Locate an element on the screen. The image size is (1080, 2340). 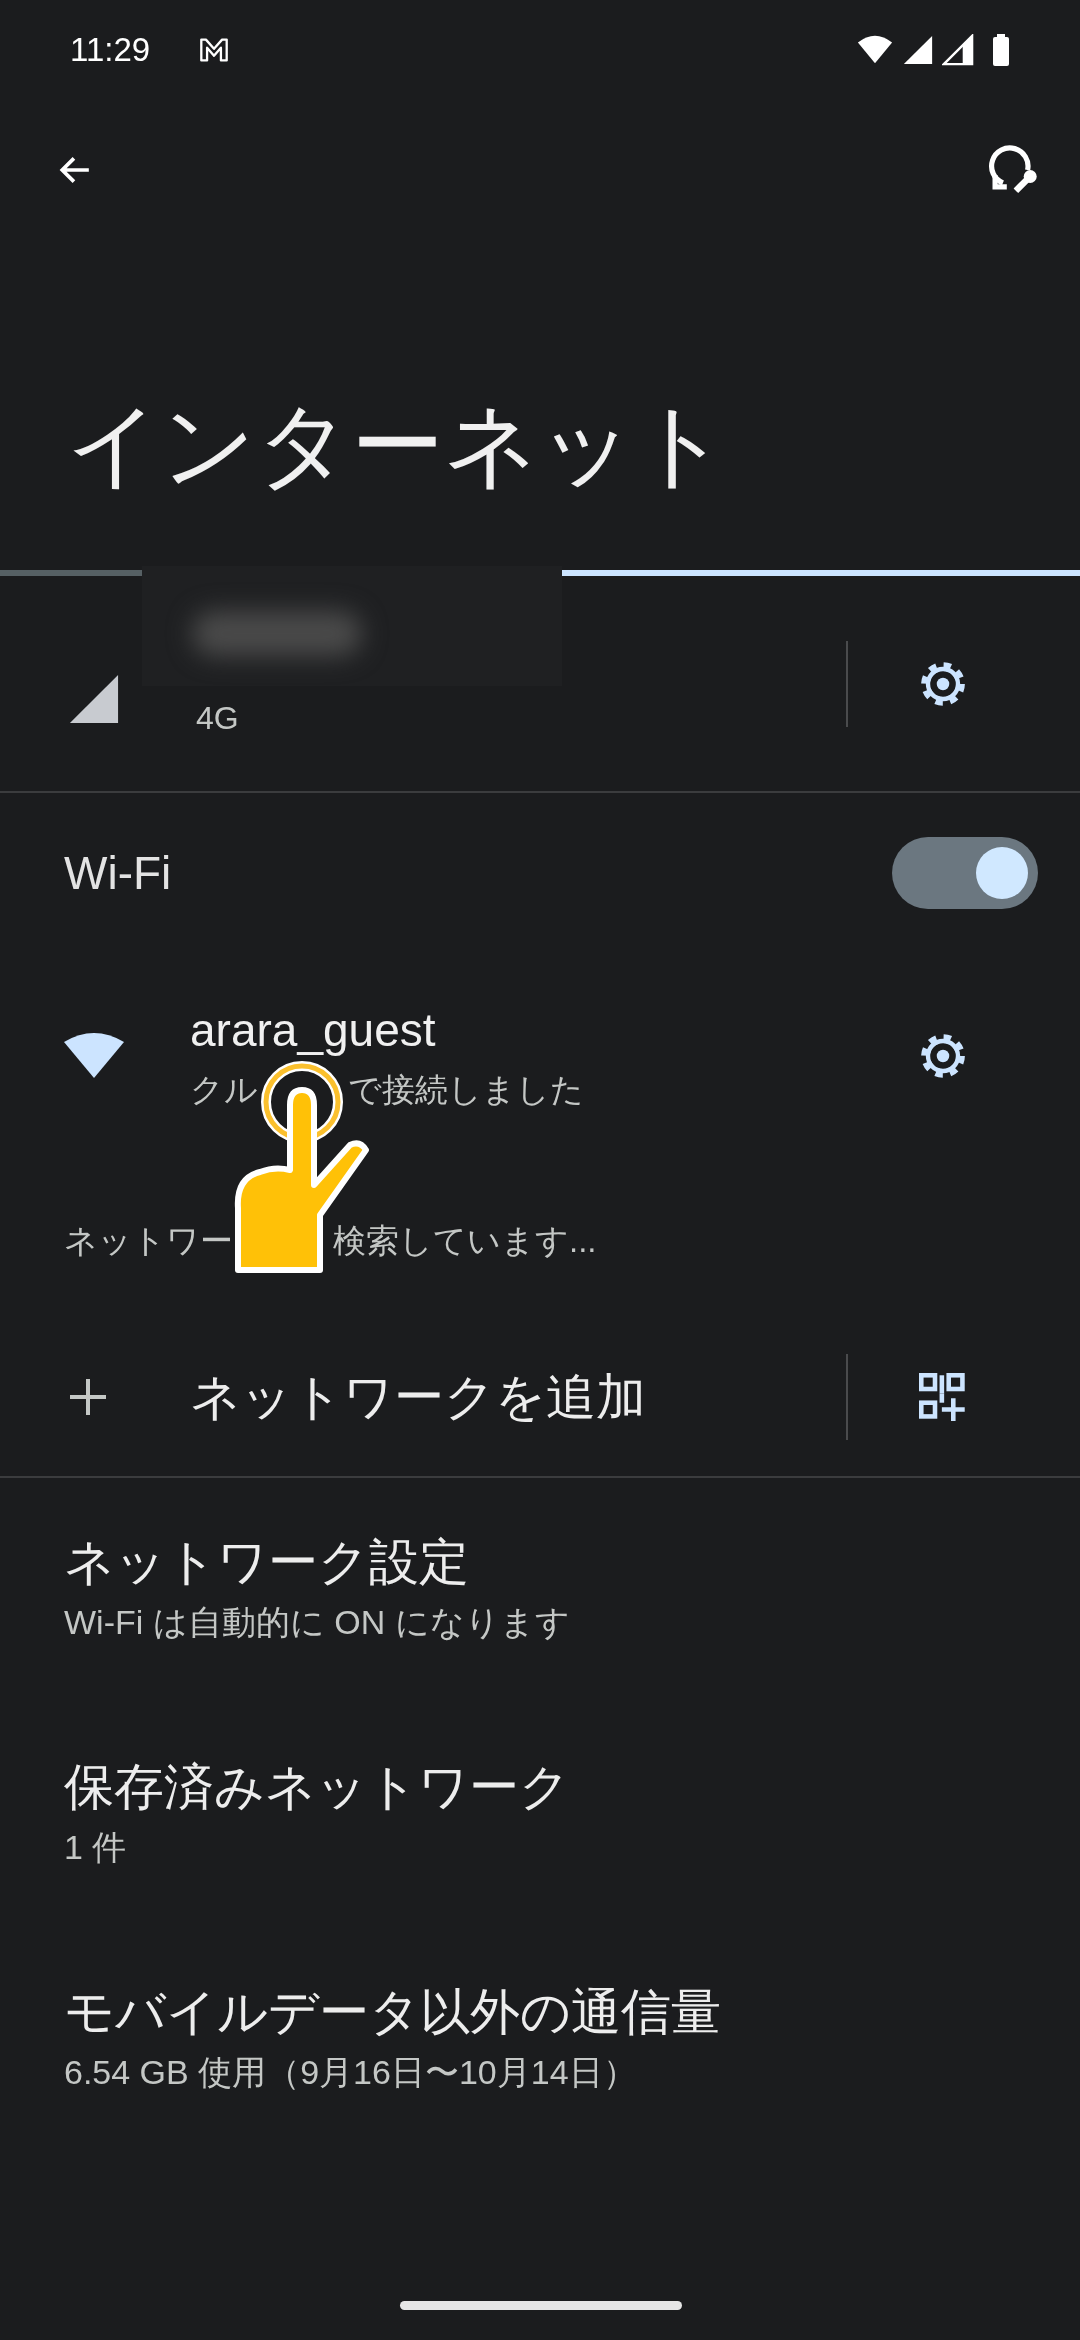
qr-code-icon is located at coordinates (943, 1397).